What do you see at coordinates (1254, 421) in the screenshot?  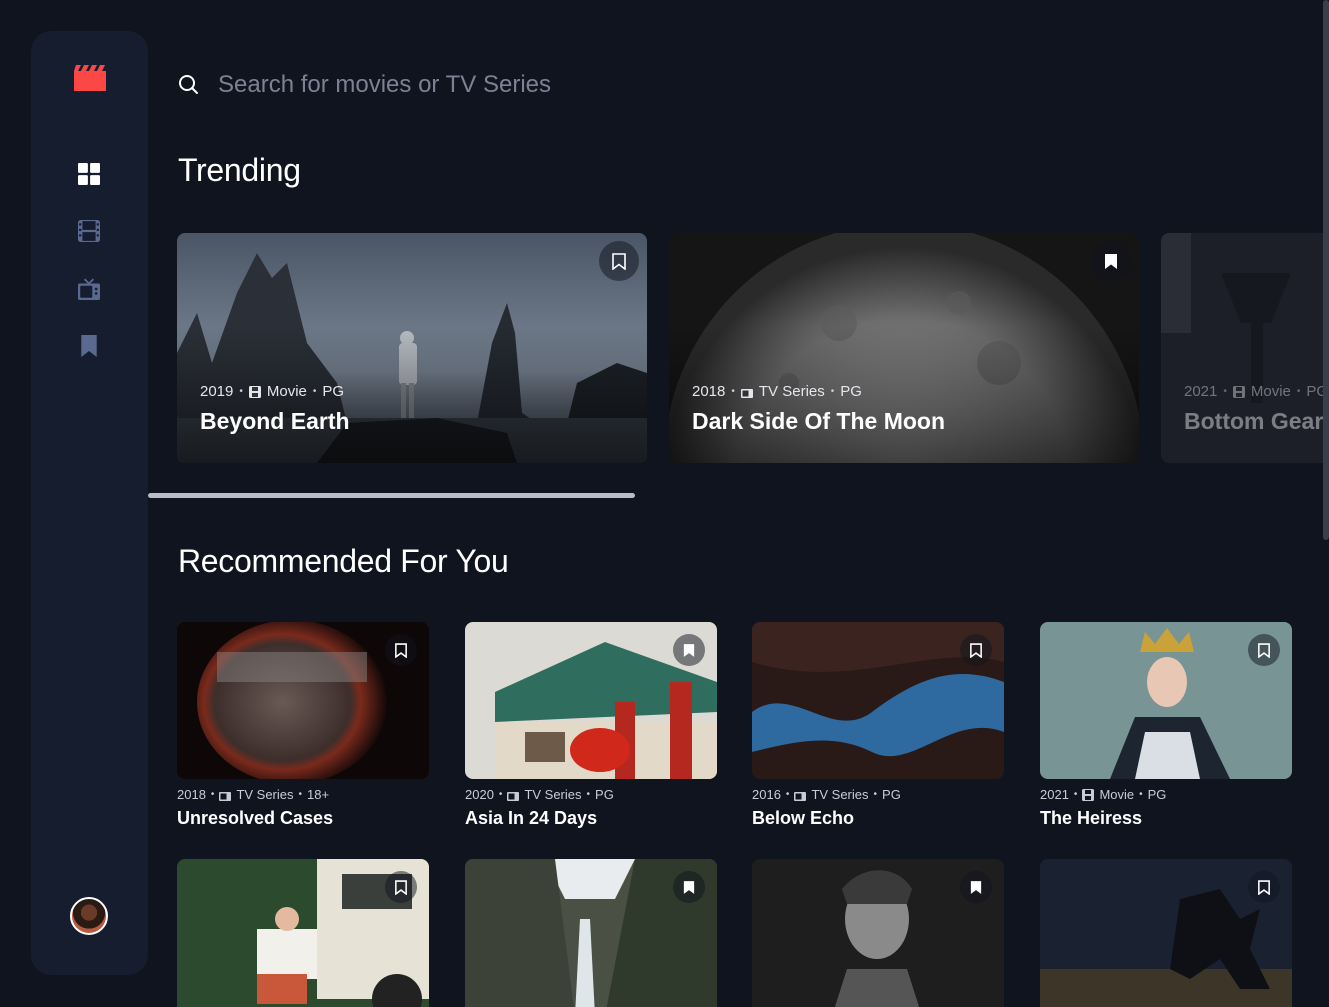 I see `card-title: Bottom Gear` at bounding box center [1254, 421].